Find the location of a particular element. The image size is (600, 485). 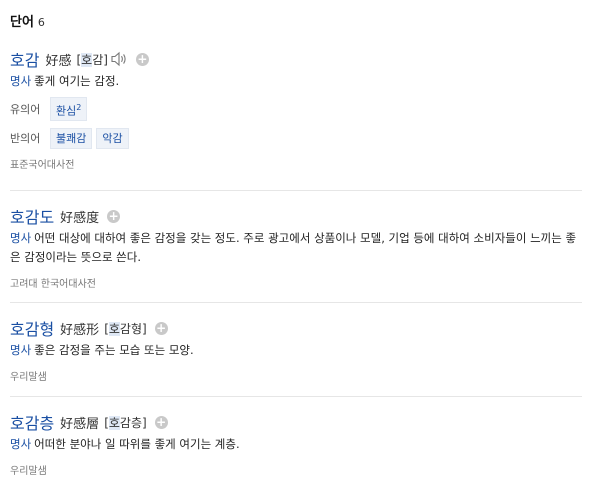

synonym-row: 유의어 환심2 is located at coordinates (296, 109).